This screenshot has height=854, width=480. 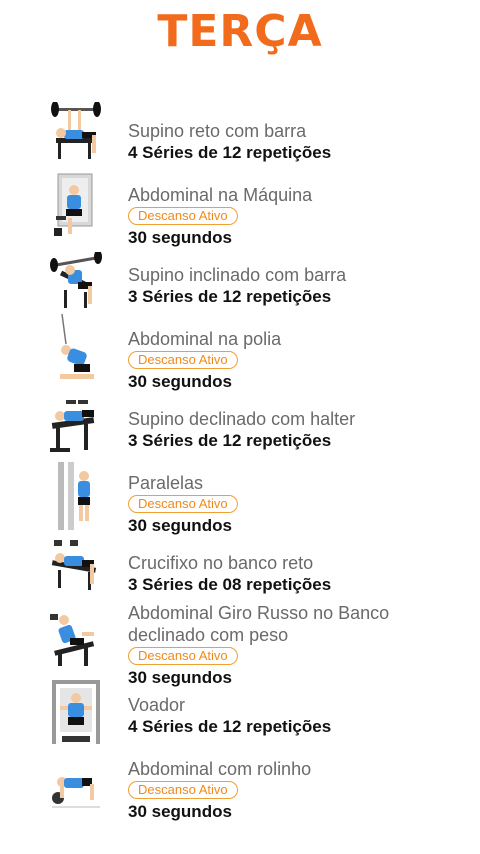 What do you see at coordinates (230, 584) in the screenshot?
I see `exercise-detail: 3 Séries de 08 repetições` at bounding box center [230, 584].